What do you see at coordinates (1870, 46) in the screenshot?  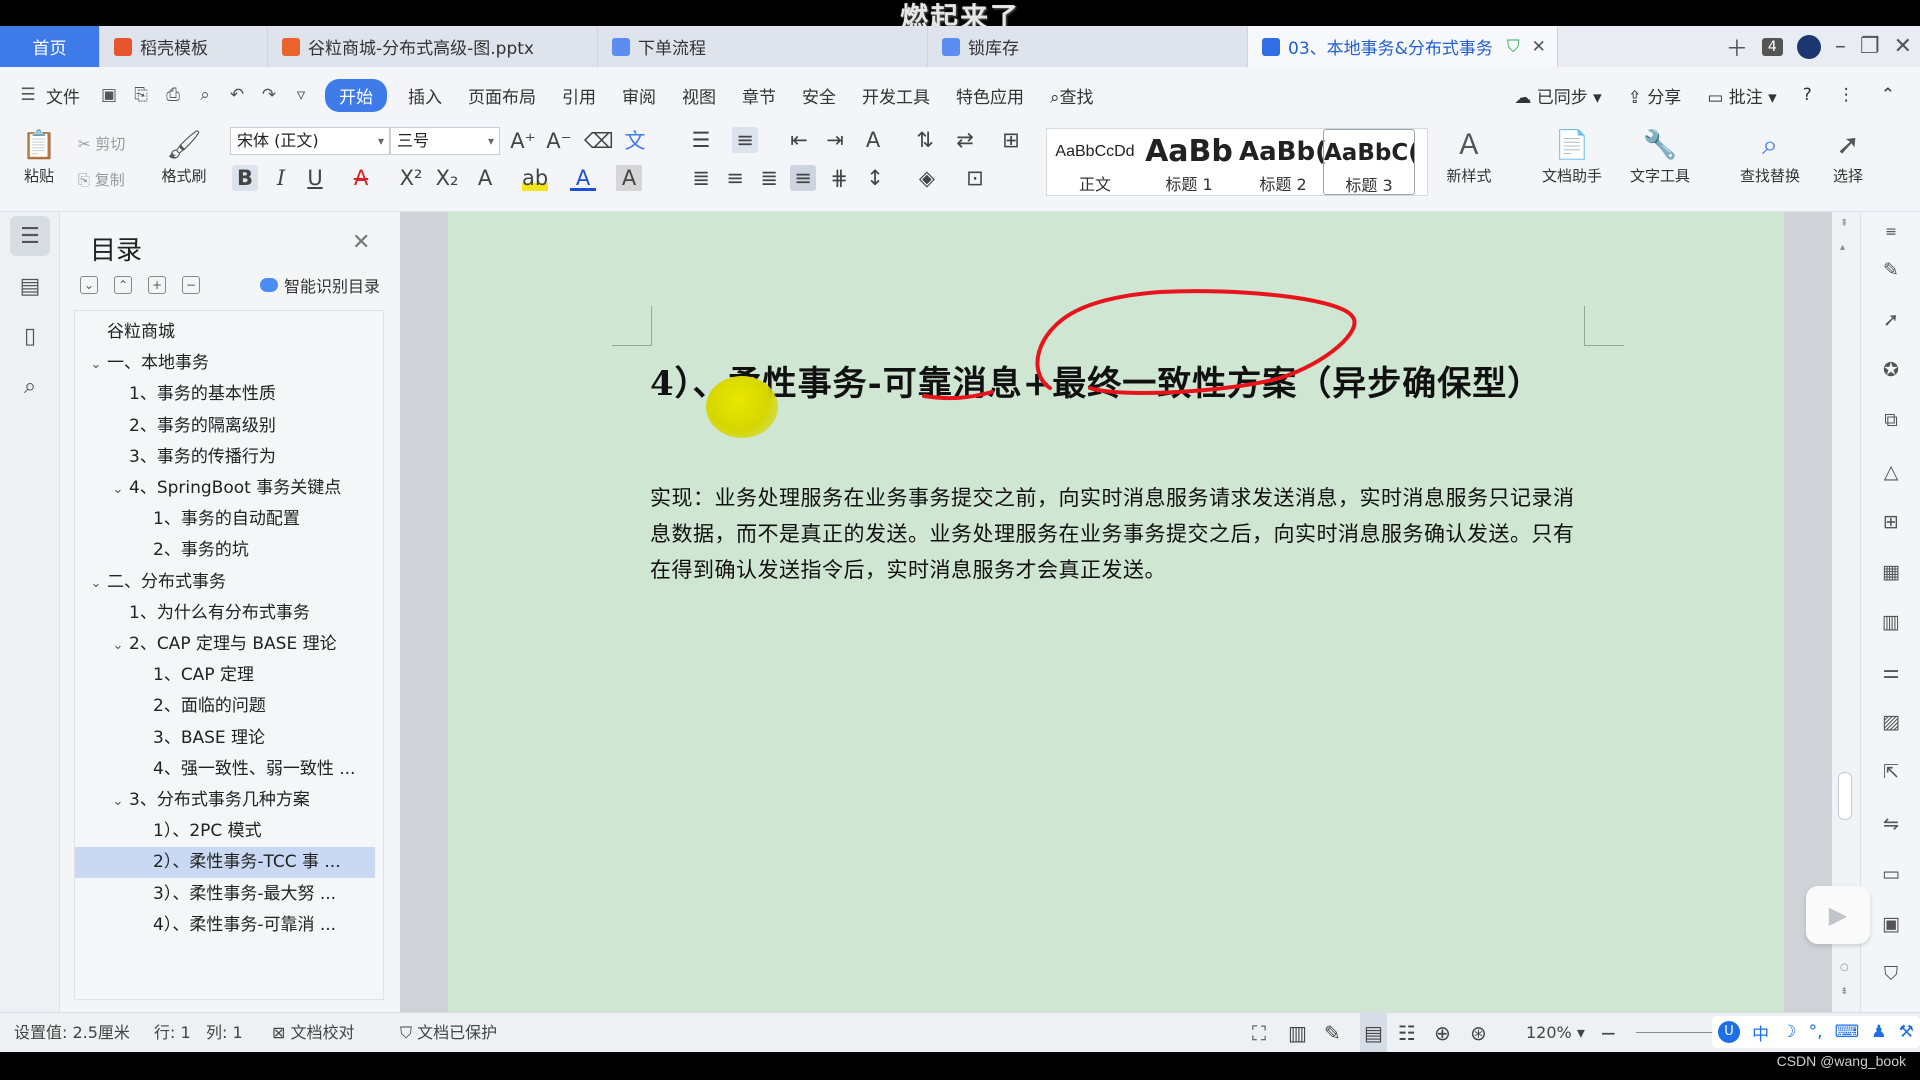 I see `restore-icon: ❐` at bounding box center [1870, 46].